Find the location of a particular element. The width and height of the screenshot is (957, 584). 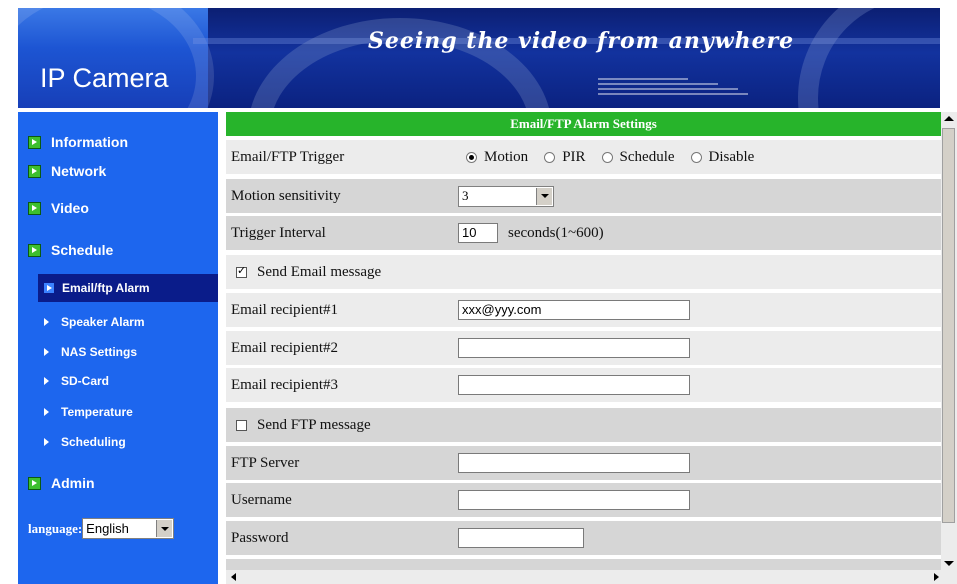

sidebar-item-admin: Admin is located at coordinates (61, 483).